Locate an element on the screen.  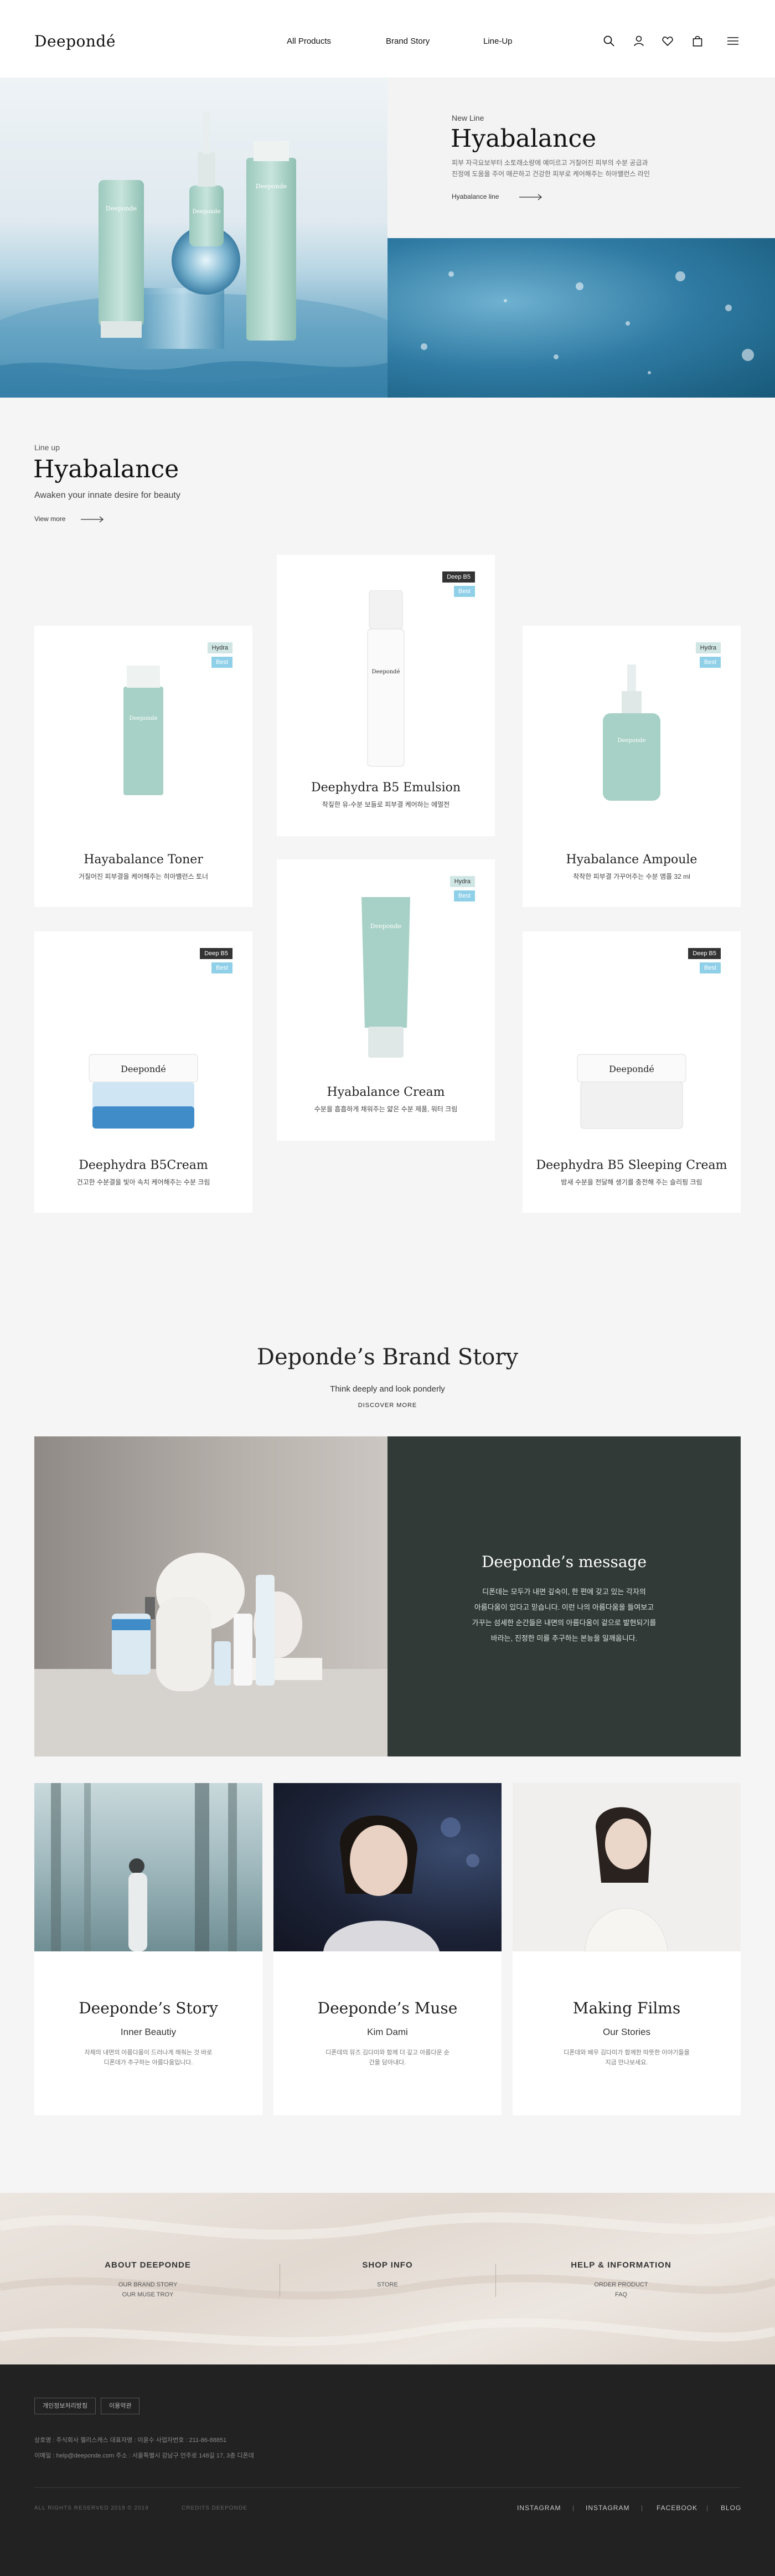
brand-logo: Deepondé is located at coordinates (75, 41).